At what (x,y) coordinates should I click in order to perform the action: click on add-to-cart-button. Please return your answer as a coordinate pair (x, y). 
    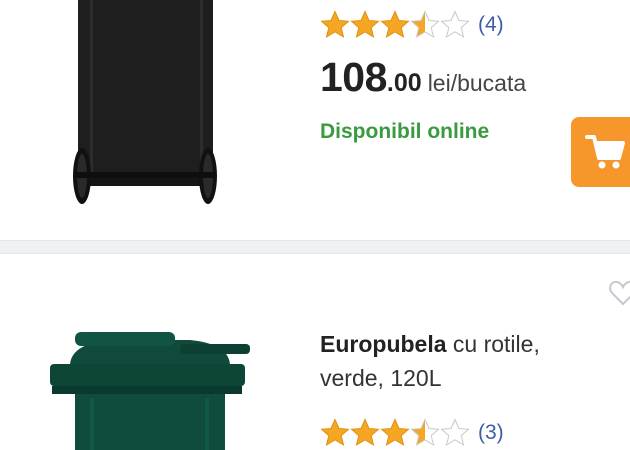
    Looking at the image, I should click on (600, 152).